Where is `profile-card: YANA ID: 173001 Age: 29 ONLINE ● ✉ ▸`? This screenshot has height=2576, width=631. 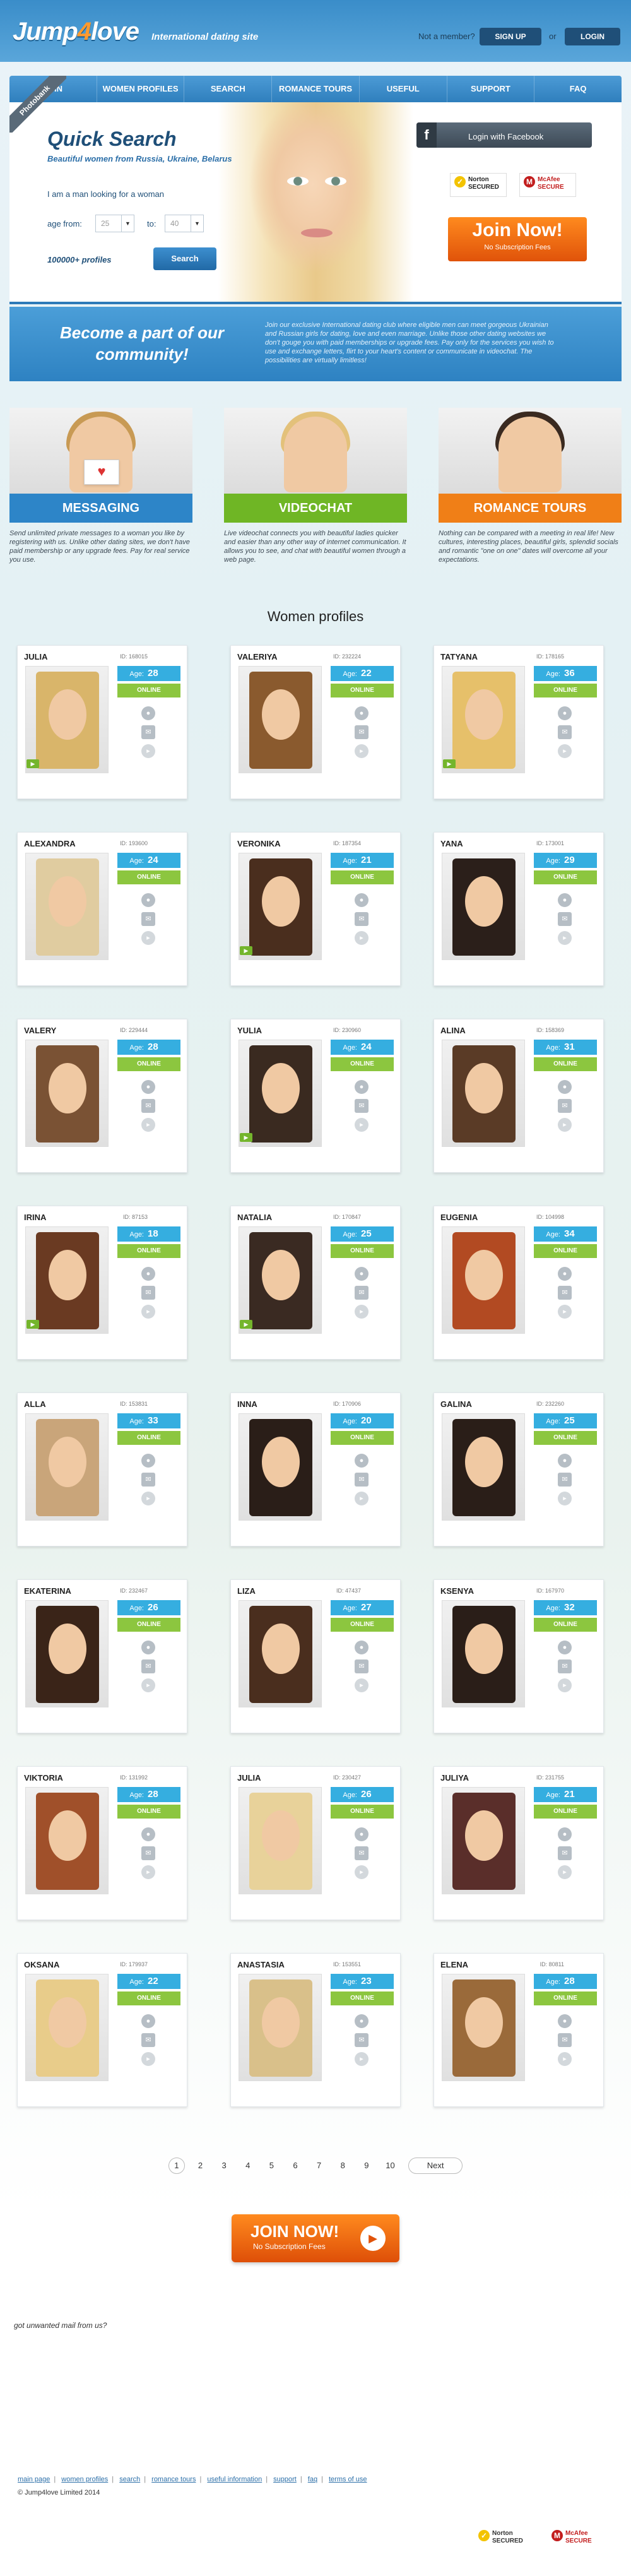 profile-card: YANA ID: 173001 Age: 29 ONLINE ● ✉ ▸ is located at coordinates (518, 909).